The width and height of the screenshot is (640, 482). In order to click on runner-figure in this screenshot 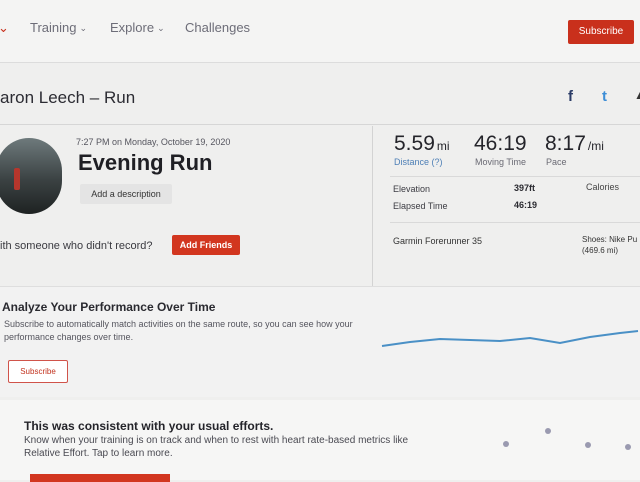, I will do `click(17, 179)`.